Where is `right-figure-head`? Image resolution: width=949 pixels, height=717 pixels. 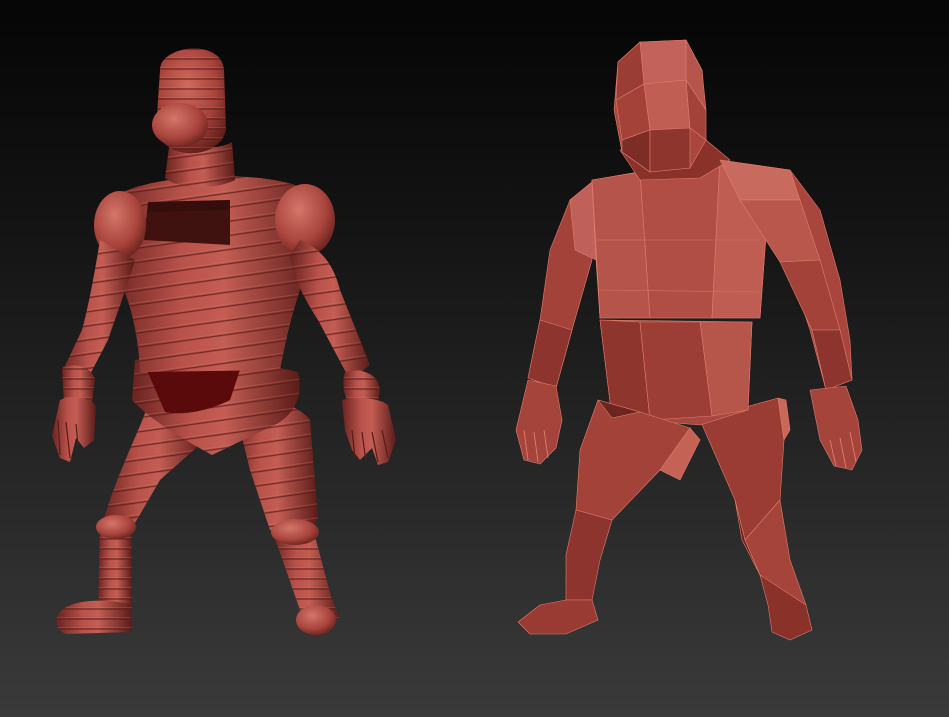
right-figure-head is located at coordinates (660, 106).